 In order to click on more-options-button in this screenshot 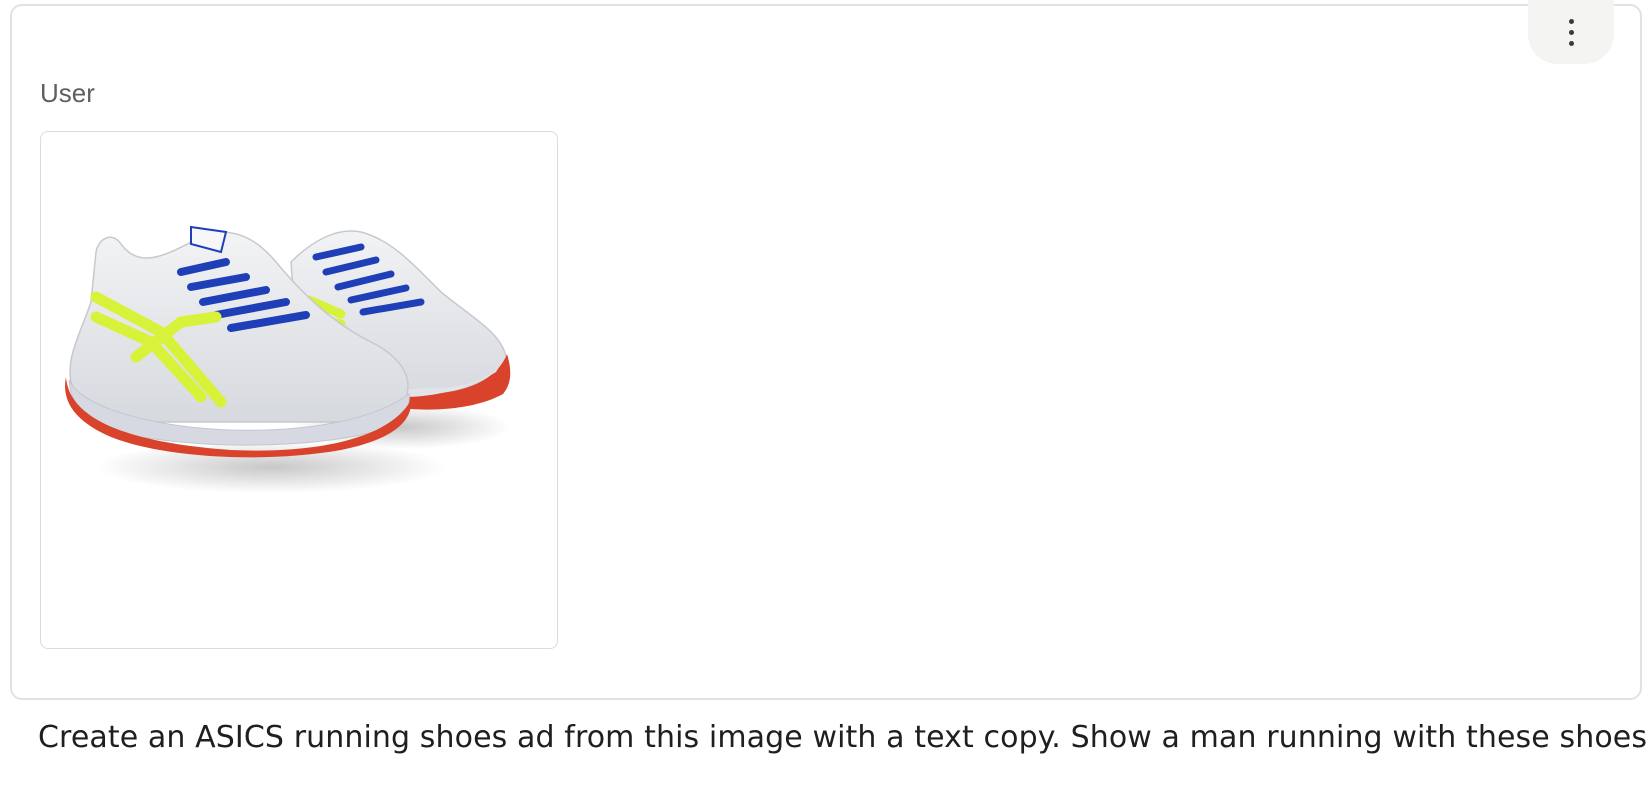, I will do `click(1571, 32)`.